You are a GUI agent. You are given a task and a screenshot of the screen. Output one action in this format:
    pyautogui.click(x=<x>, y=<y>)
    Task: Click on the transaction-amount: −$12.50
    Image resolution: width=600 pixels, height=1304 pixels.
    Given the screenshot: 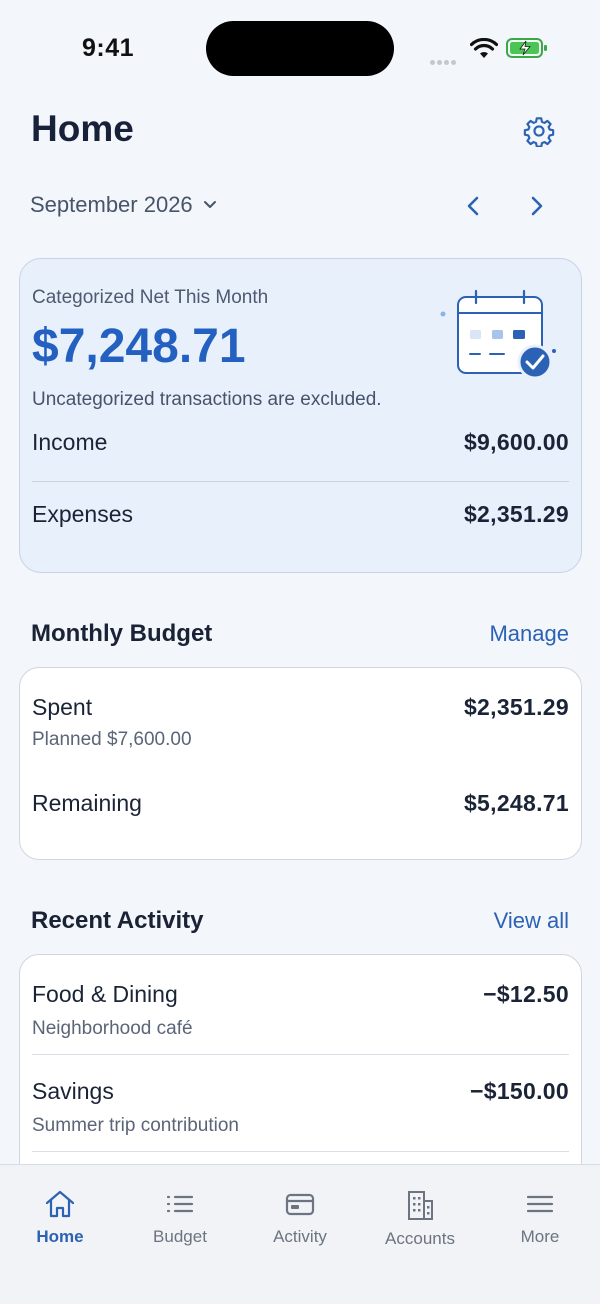 What is the action you would take?
    pyautogui.click(x=526, y=994)
    